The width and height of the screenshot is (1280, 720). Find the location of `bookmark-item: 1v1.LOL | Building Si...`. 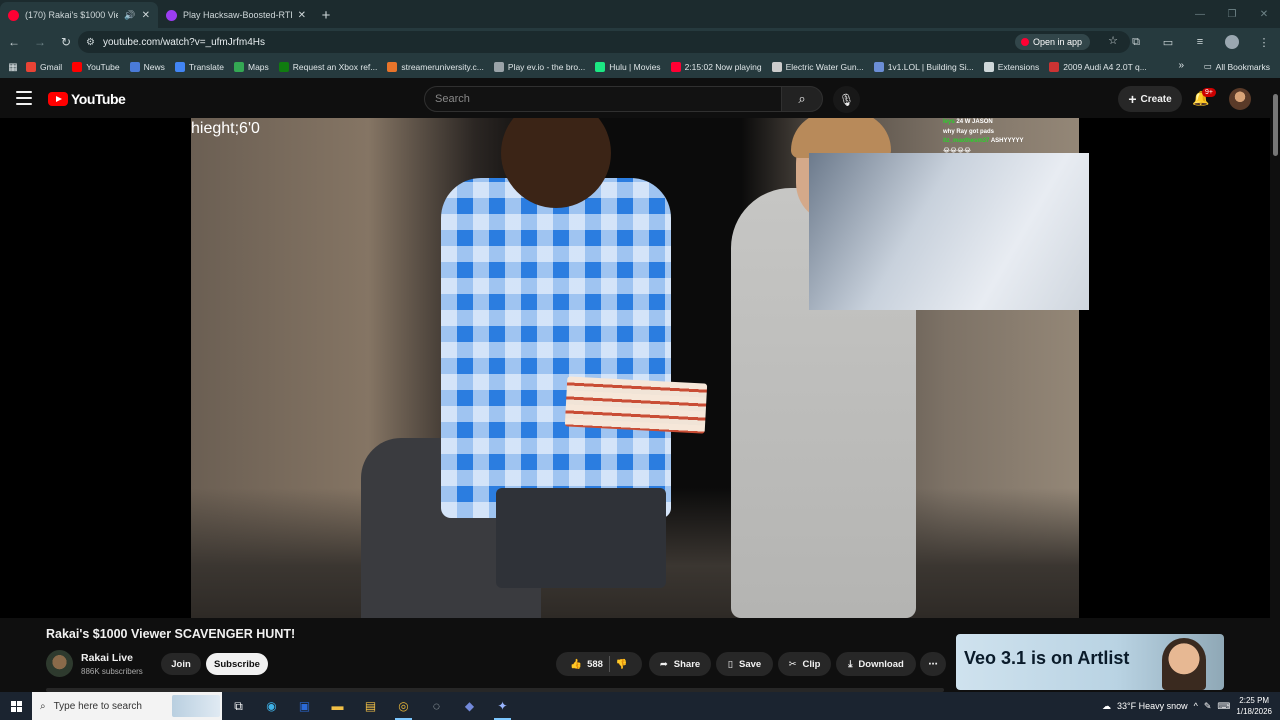

bookmark-item: 1v1.LOL | Building Si... is located at coordinates (923, 67).